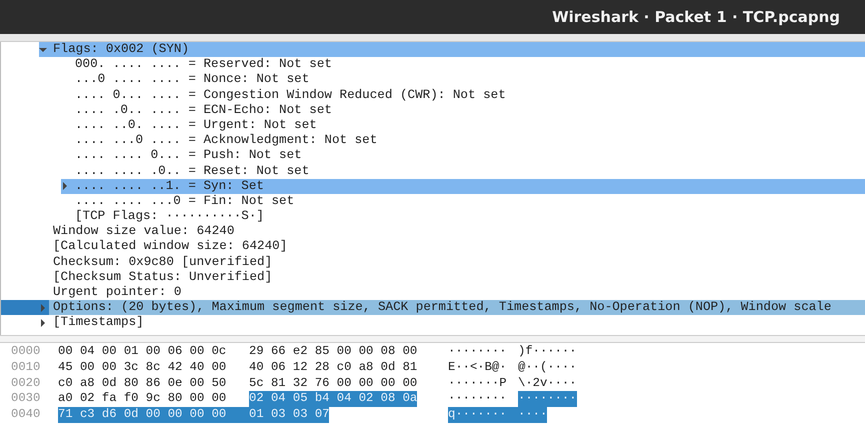 This screenshot has height=427, width=865. Describe the element at coordinates (433, 156) in the screenshot. I see `tree-item: .... .... 0... = Push: Not set` at that location.